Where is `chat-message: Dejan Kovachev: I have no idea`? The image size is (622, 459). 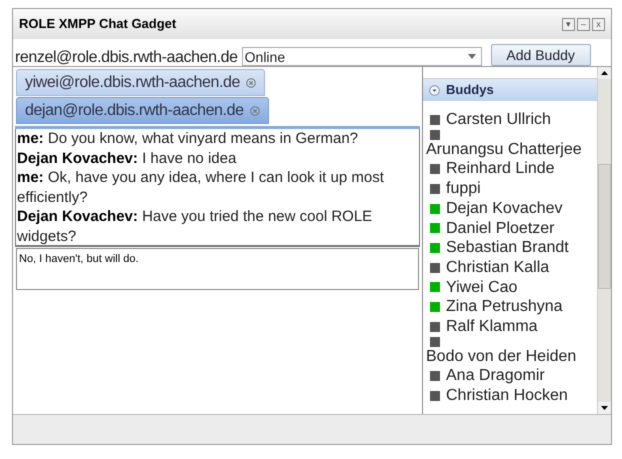
chat-message: Dejan Kovachev: I have no idea is located at coordinates (127, 158).